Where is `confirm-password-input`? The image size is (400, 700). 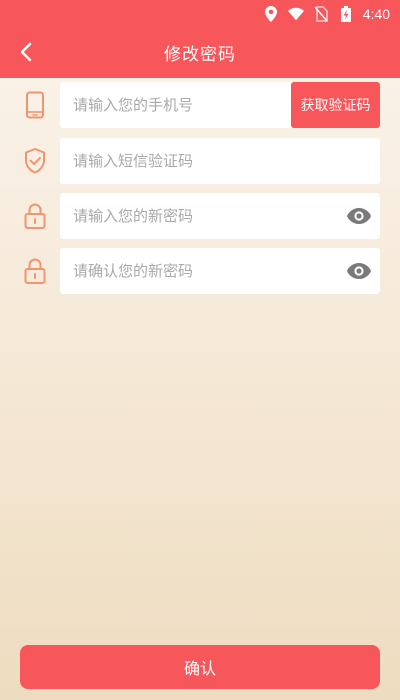
confirm-password-input is located at coordinates (200, 271).